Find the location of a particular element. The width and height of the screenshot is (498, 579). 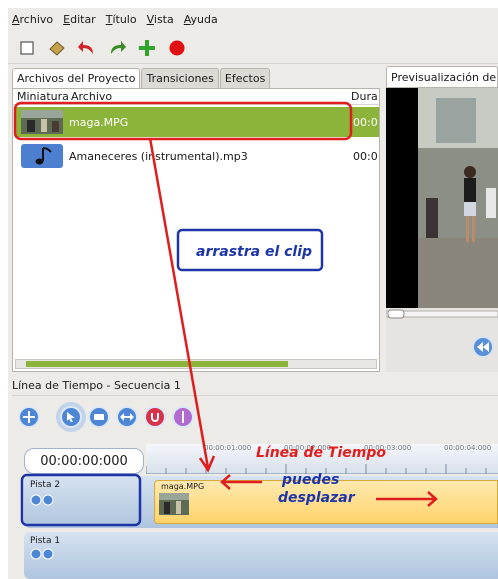

track-header: Pista 2 is located at coordinates (84, 502).